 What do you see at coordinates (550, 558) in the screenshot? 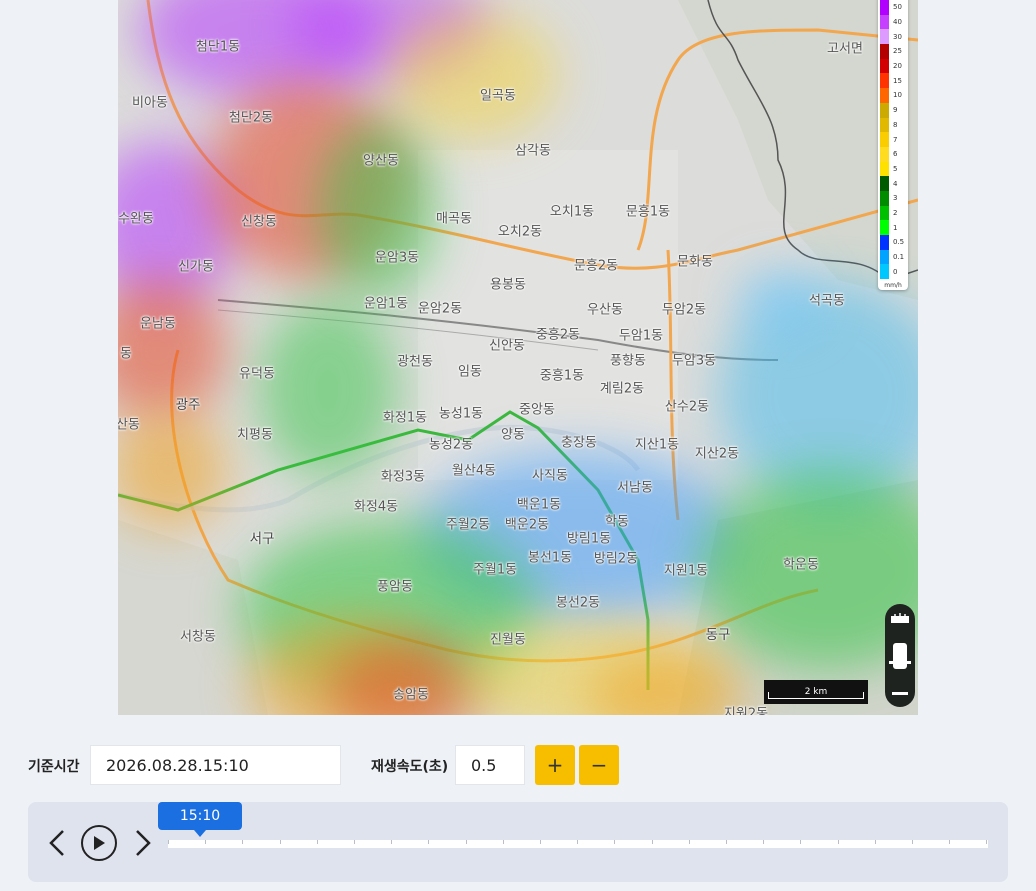
I see `place-label: 봉선1동` at bounding box center [550, 558].